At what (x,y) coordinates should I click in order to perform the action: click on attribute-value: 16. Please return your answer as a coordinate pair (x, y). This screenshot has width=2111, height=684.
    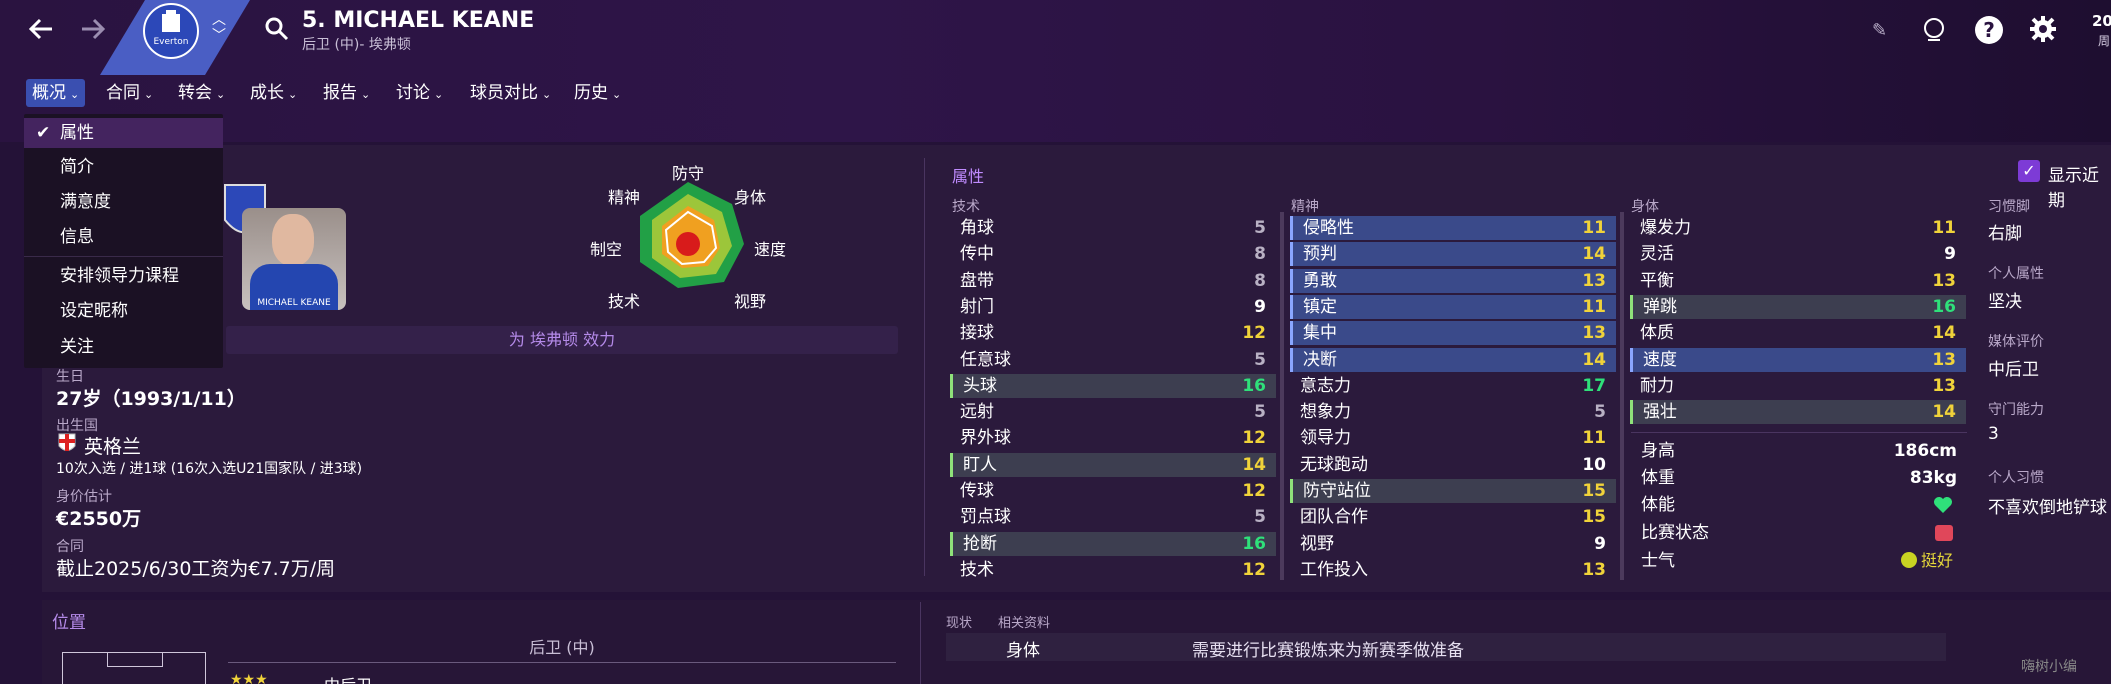
    Looking at the image, I should click on (1254, 385).